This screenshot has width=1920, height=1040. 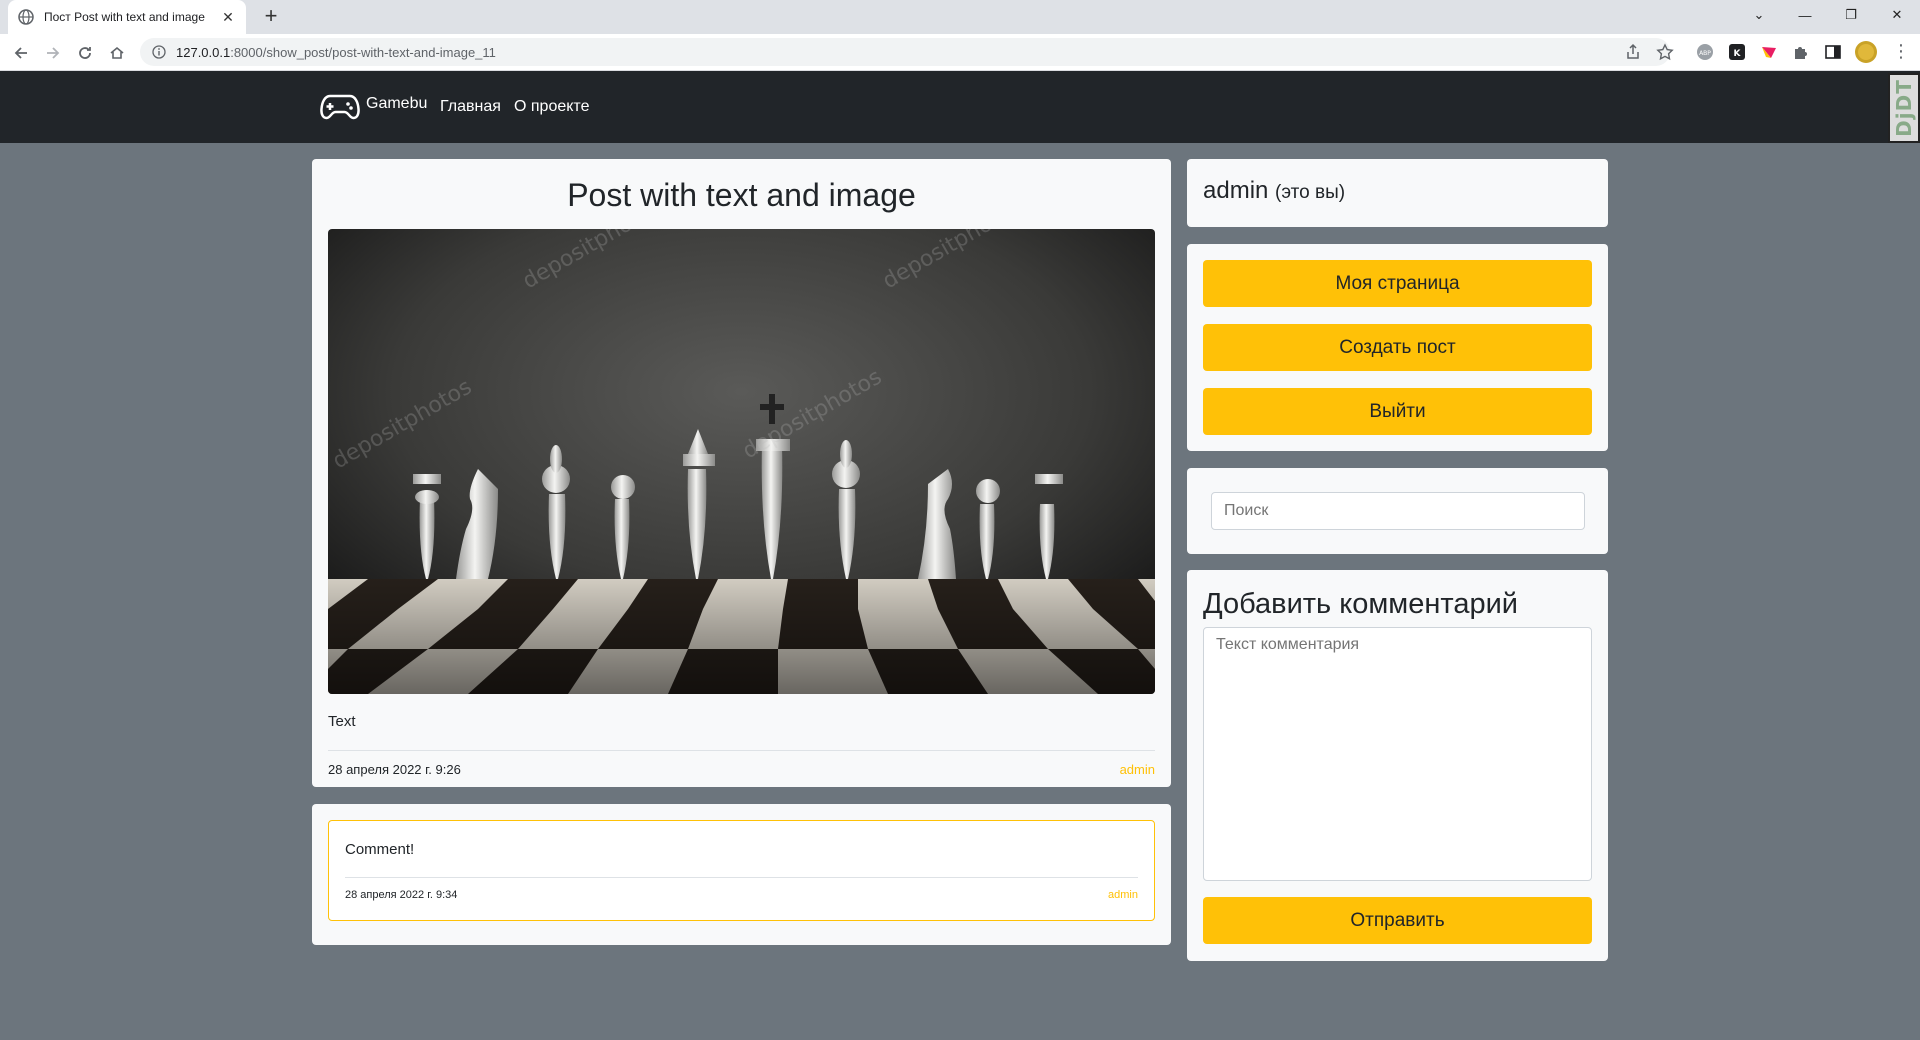 What do you see at coordinates (228, 17) in the screenshot?
I see `tab-close-icon: ✕` at bounding box center [228, 17].